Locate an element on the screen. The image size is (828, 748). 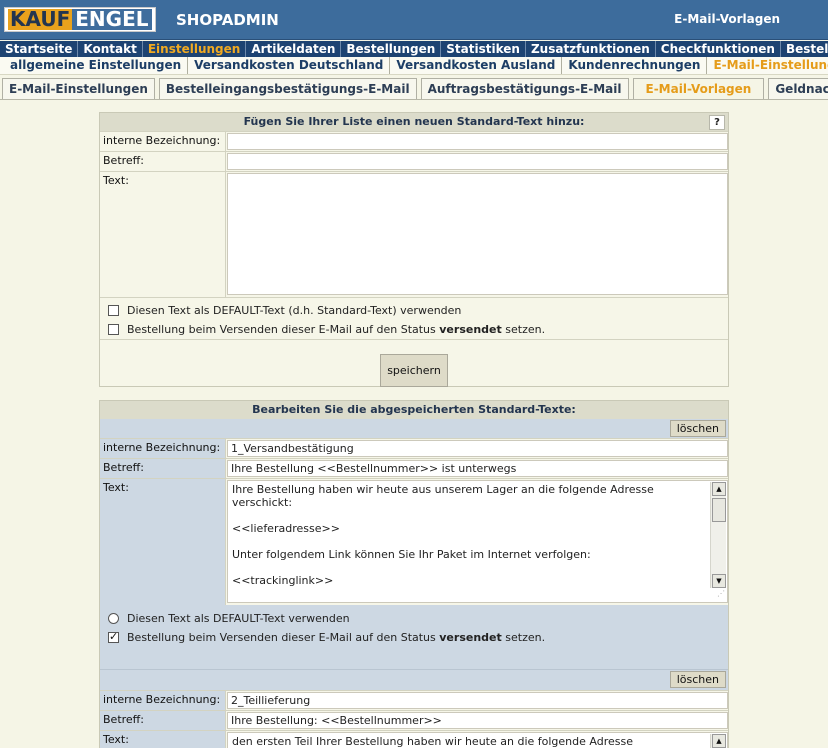
logo-engel: ENGEL is located at coordinates (112, 19).